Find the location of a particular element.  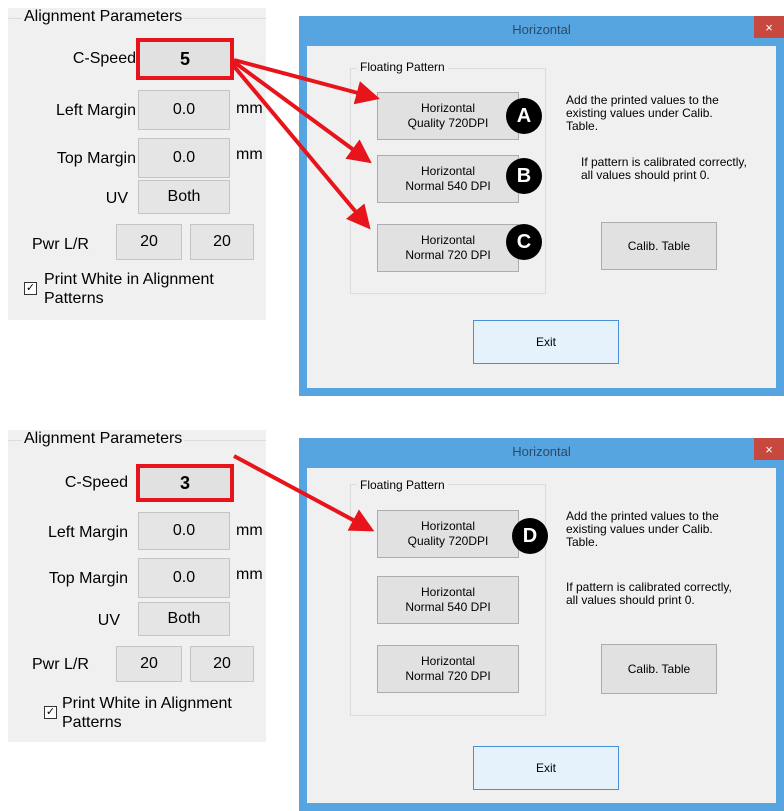

callout-badge-c: C is located at coordinates (524, 242).